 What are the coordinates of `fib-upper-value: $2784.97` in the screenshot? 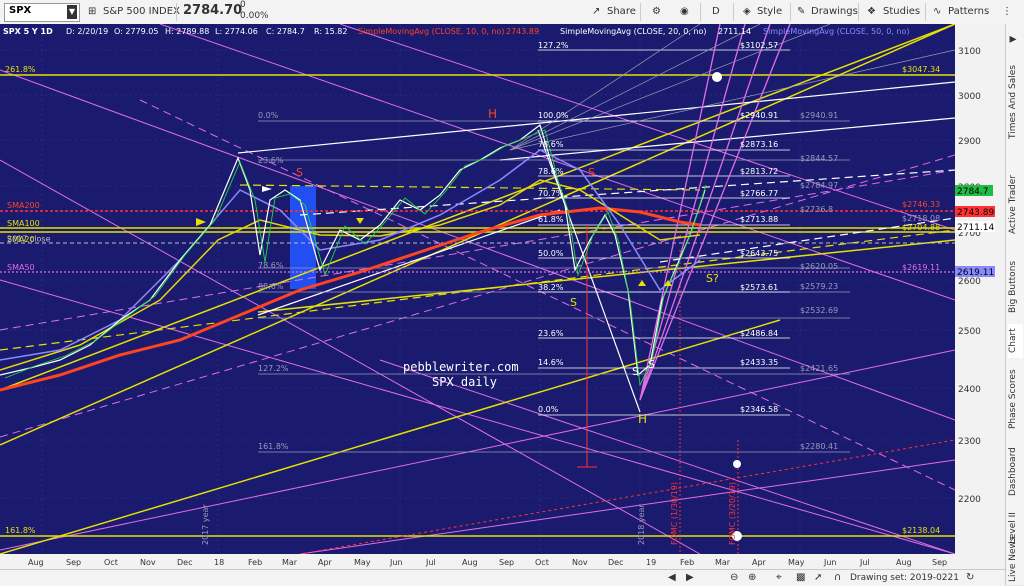 It's located at (819, 185).